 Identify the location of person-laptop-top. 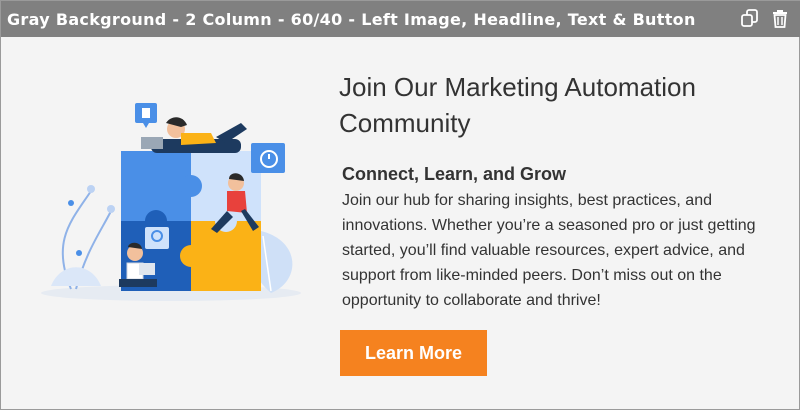
(194, 135).